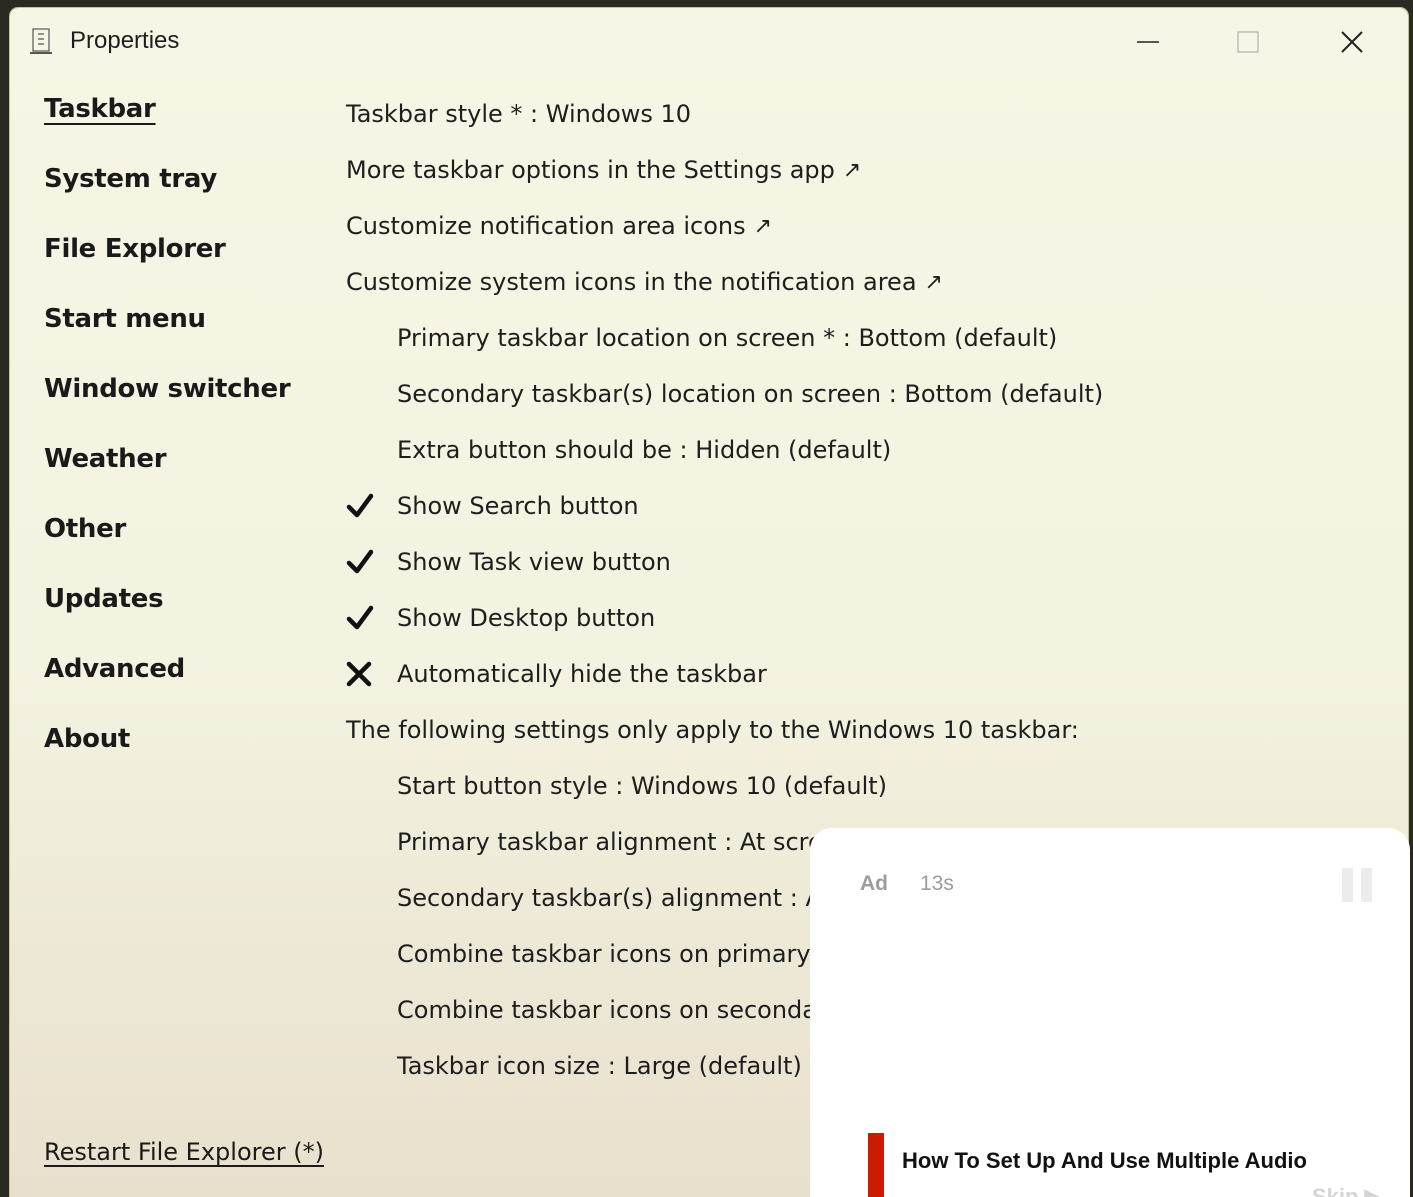 This screenshot has height=1197, width=1413. I want to click on taskbar-icon-size-label: Taskbar icon size : Large (default), so click(599, 1066).